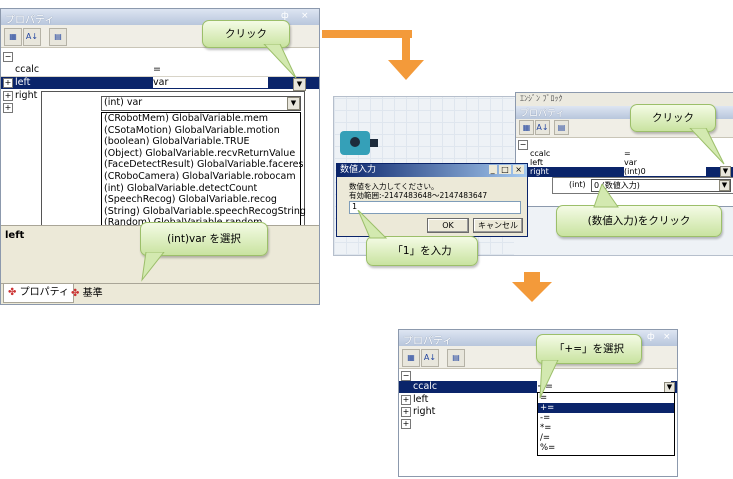 The width and height of the screenshot is (733, 479). What do you see at coordinates (38, 293) in the screenshot?
I see `tab-properties: ✤ プロパティ` at bounding box center [38, 293].